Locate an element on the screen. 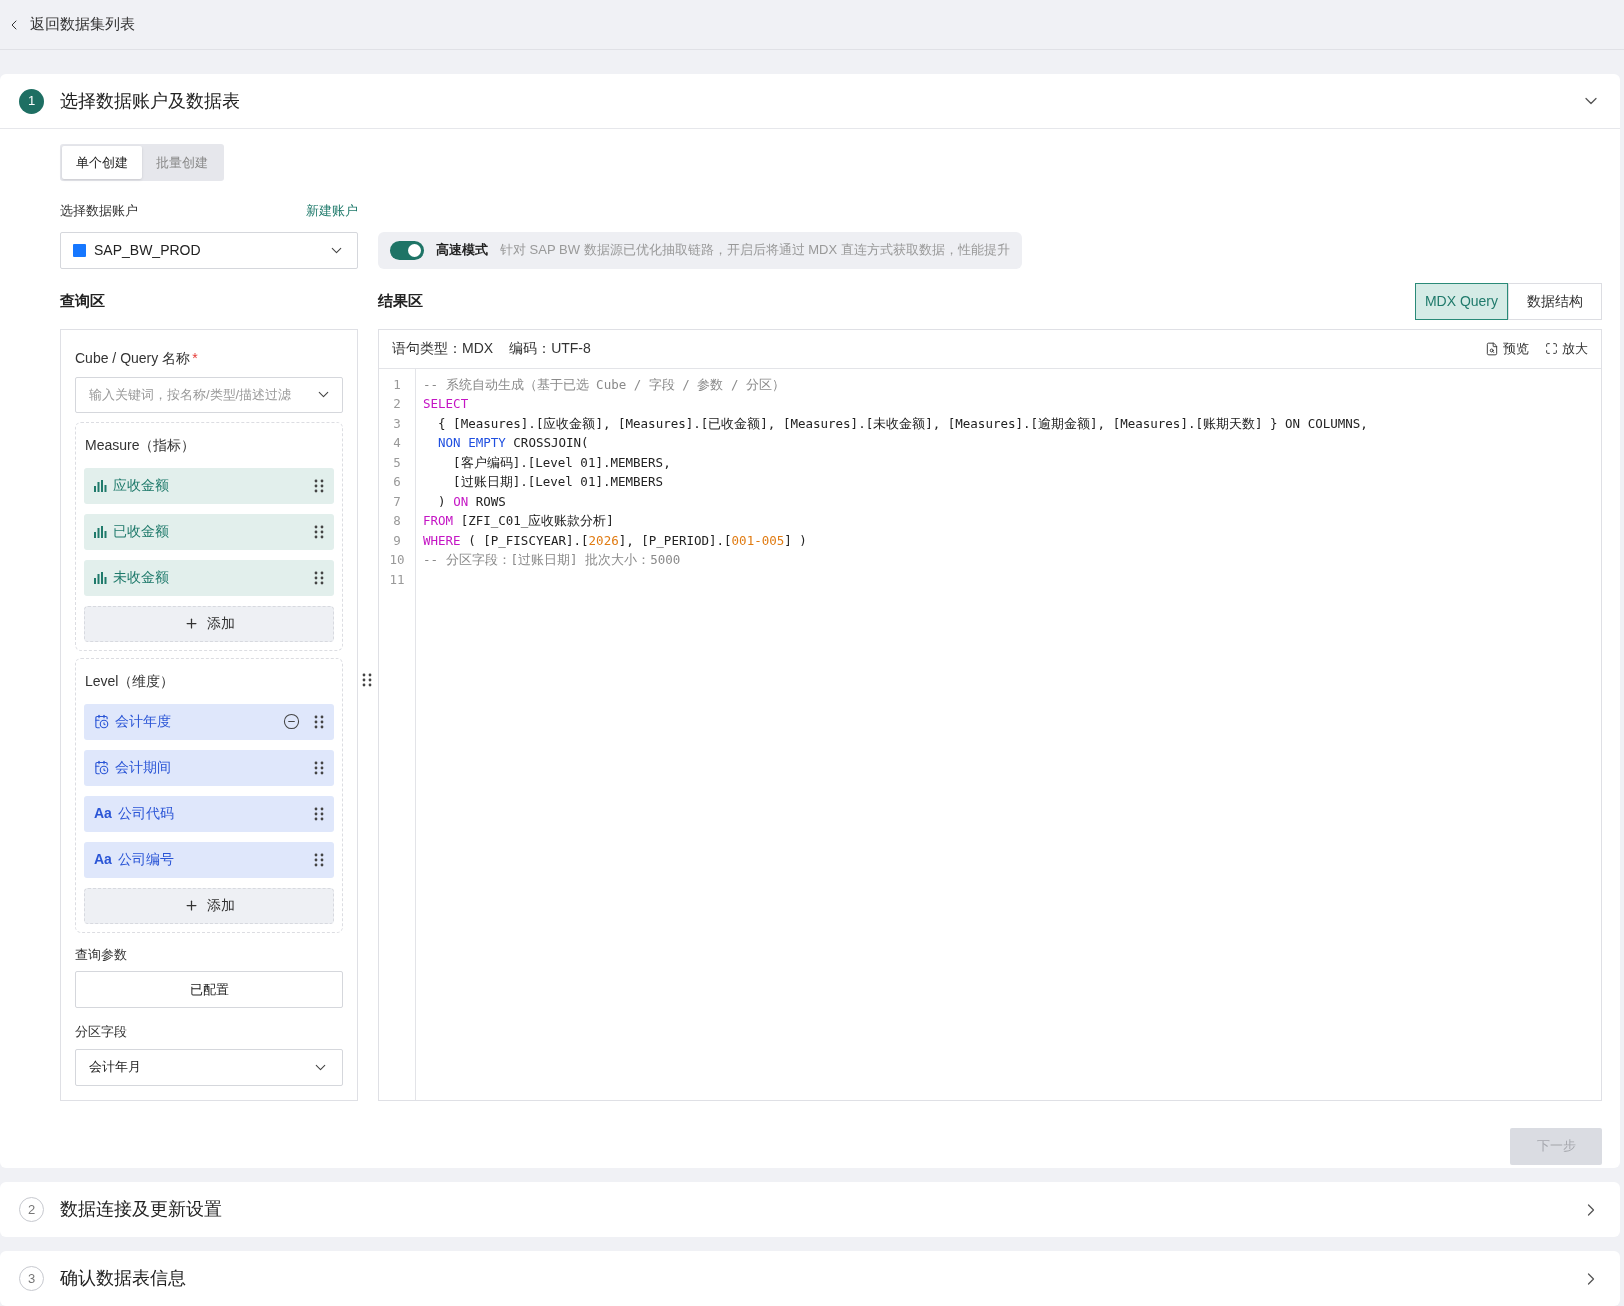 The image size is (1624, 1306). line-number: 10 is located at coordinates (397, 560).